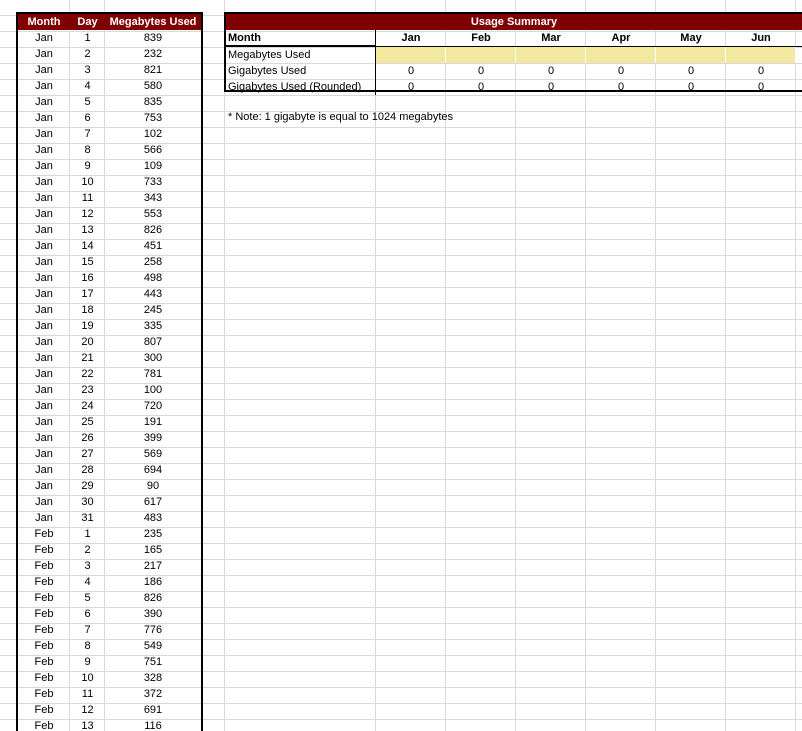  Describe the element at coordinates (87, 582) in the screenshot. I see `day-cell: 4` at that location.